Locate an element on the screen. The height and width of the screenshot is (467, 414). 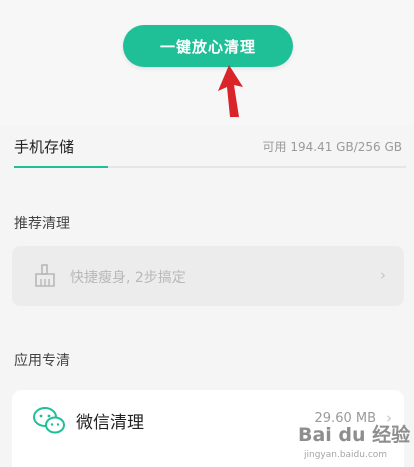
red-arrow-annotation-icon is located at coordinates (230, 91).